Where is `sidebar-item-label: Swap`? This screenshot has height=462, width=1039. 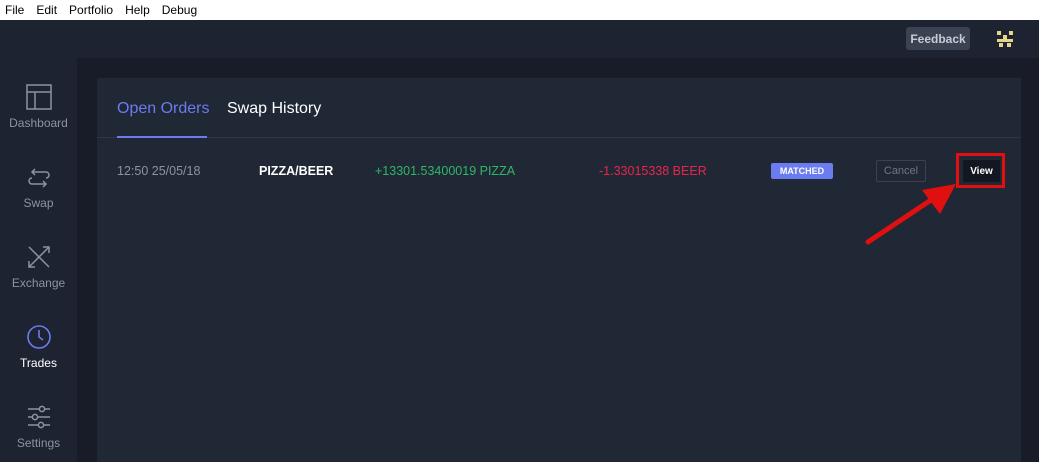 sidebar-item-label: Swap is located at coordinates (38, 203).